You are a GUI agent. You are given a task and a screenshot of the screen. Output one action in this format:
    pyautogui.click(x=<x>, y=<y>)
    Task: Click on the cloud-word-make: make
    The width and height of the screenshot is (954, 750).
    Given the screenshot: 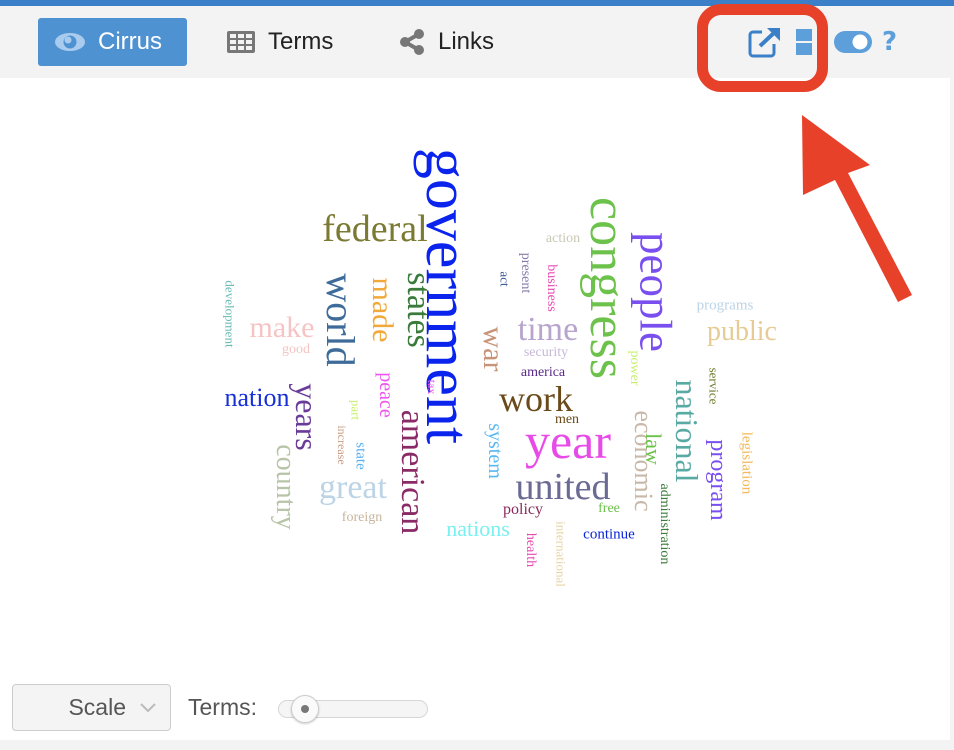 What is the action you would take?
    pyautogui.click(x=282, y=328)
    